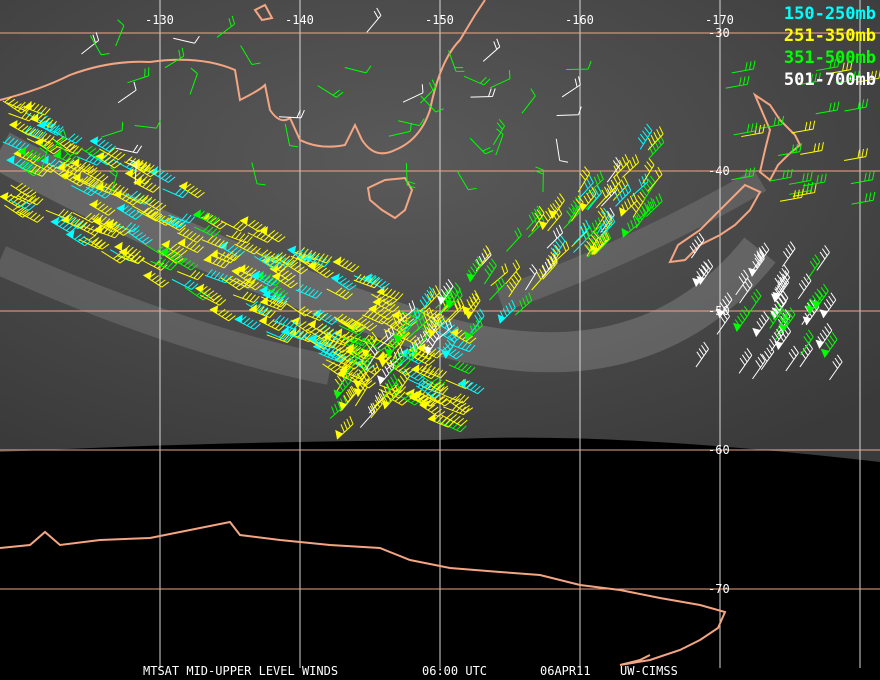 This screenshot has width=880, height=680. What do you see at coordinates (829, 36) in the screenshot?
I see `legend-item-251-350: 251-350mb` at bounding box center [829, 36].